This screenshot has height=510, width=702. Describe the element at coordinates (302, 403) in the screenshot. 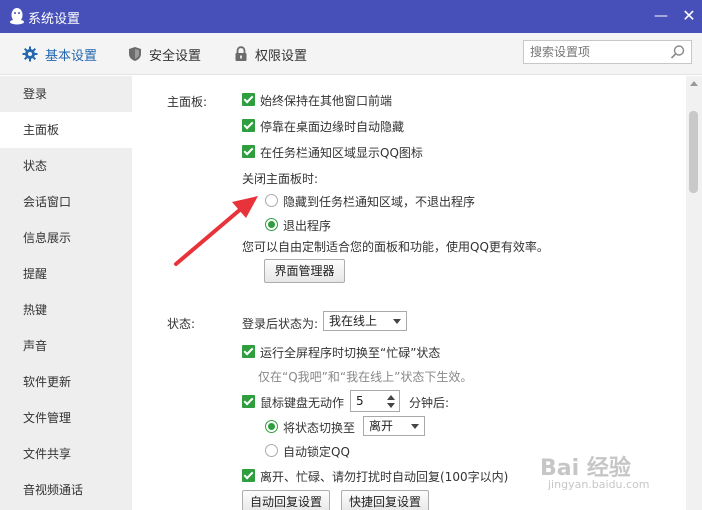

I see `idle-label: 鼠标键盘无动作` at that location.